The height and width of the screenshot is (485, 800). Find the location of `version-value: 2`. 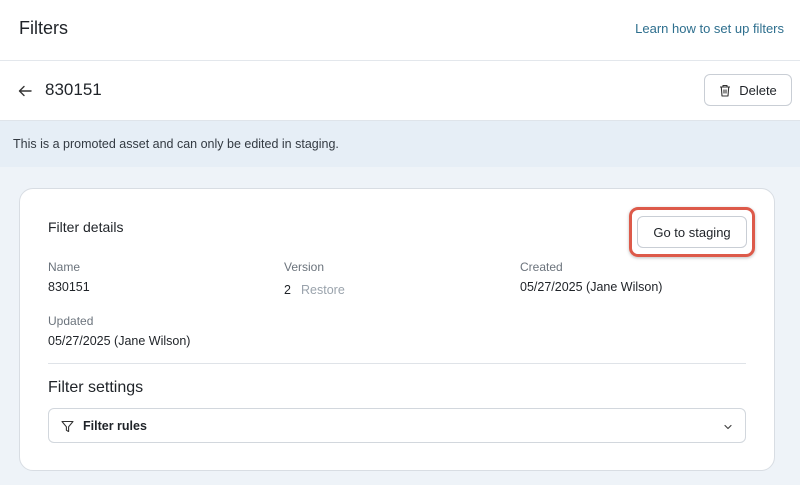

version-value: 2 is located at coordinates (287, 290).